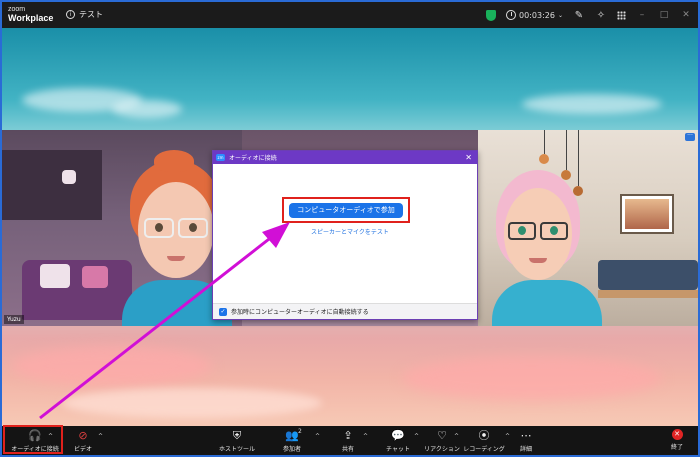  What do you see at coordinates (547, 303) in the screenshot?
I see `avatar-body` at bounding box center [547, 303].